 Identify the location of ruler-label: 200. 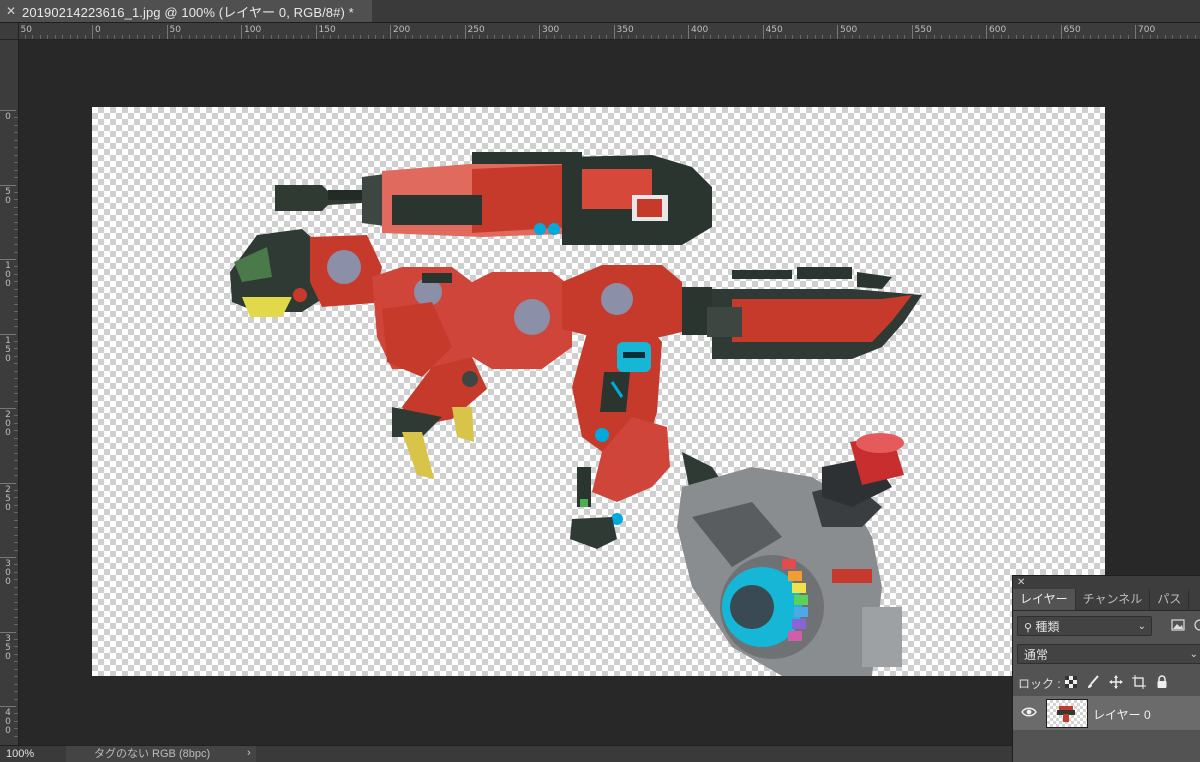
(8, 424).